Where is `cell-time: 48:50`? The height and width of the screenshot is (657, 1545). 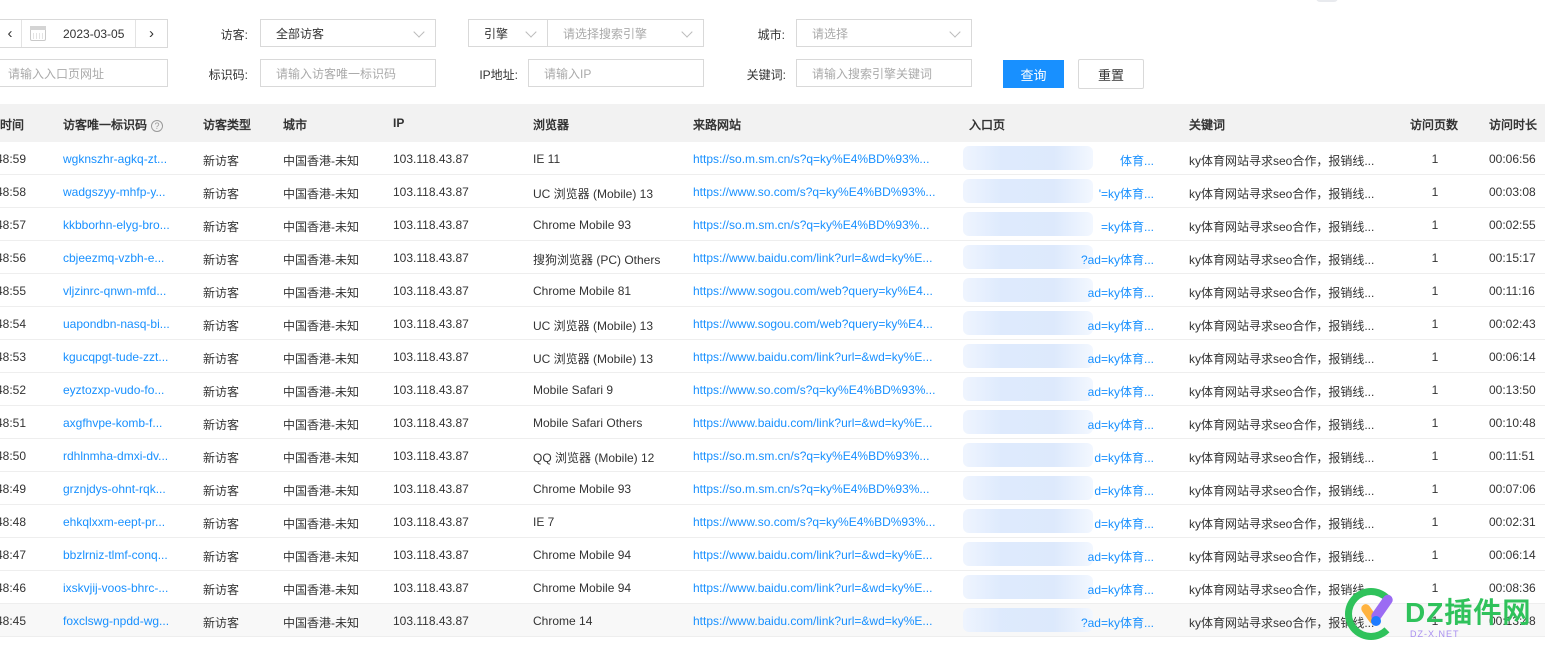
cell-time: 48:50 is located at coordinates (13, 456).